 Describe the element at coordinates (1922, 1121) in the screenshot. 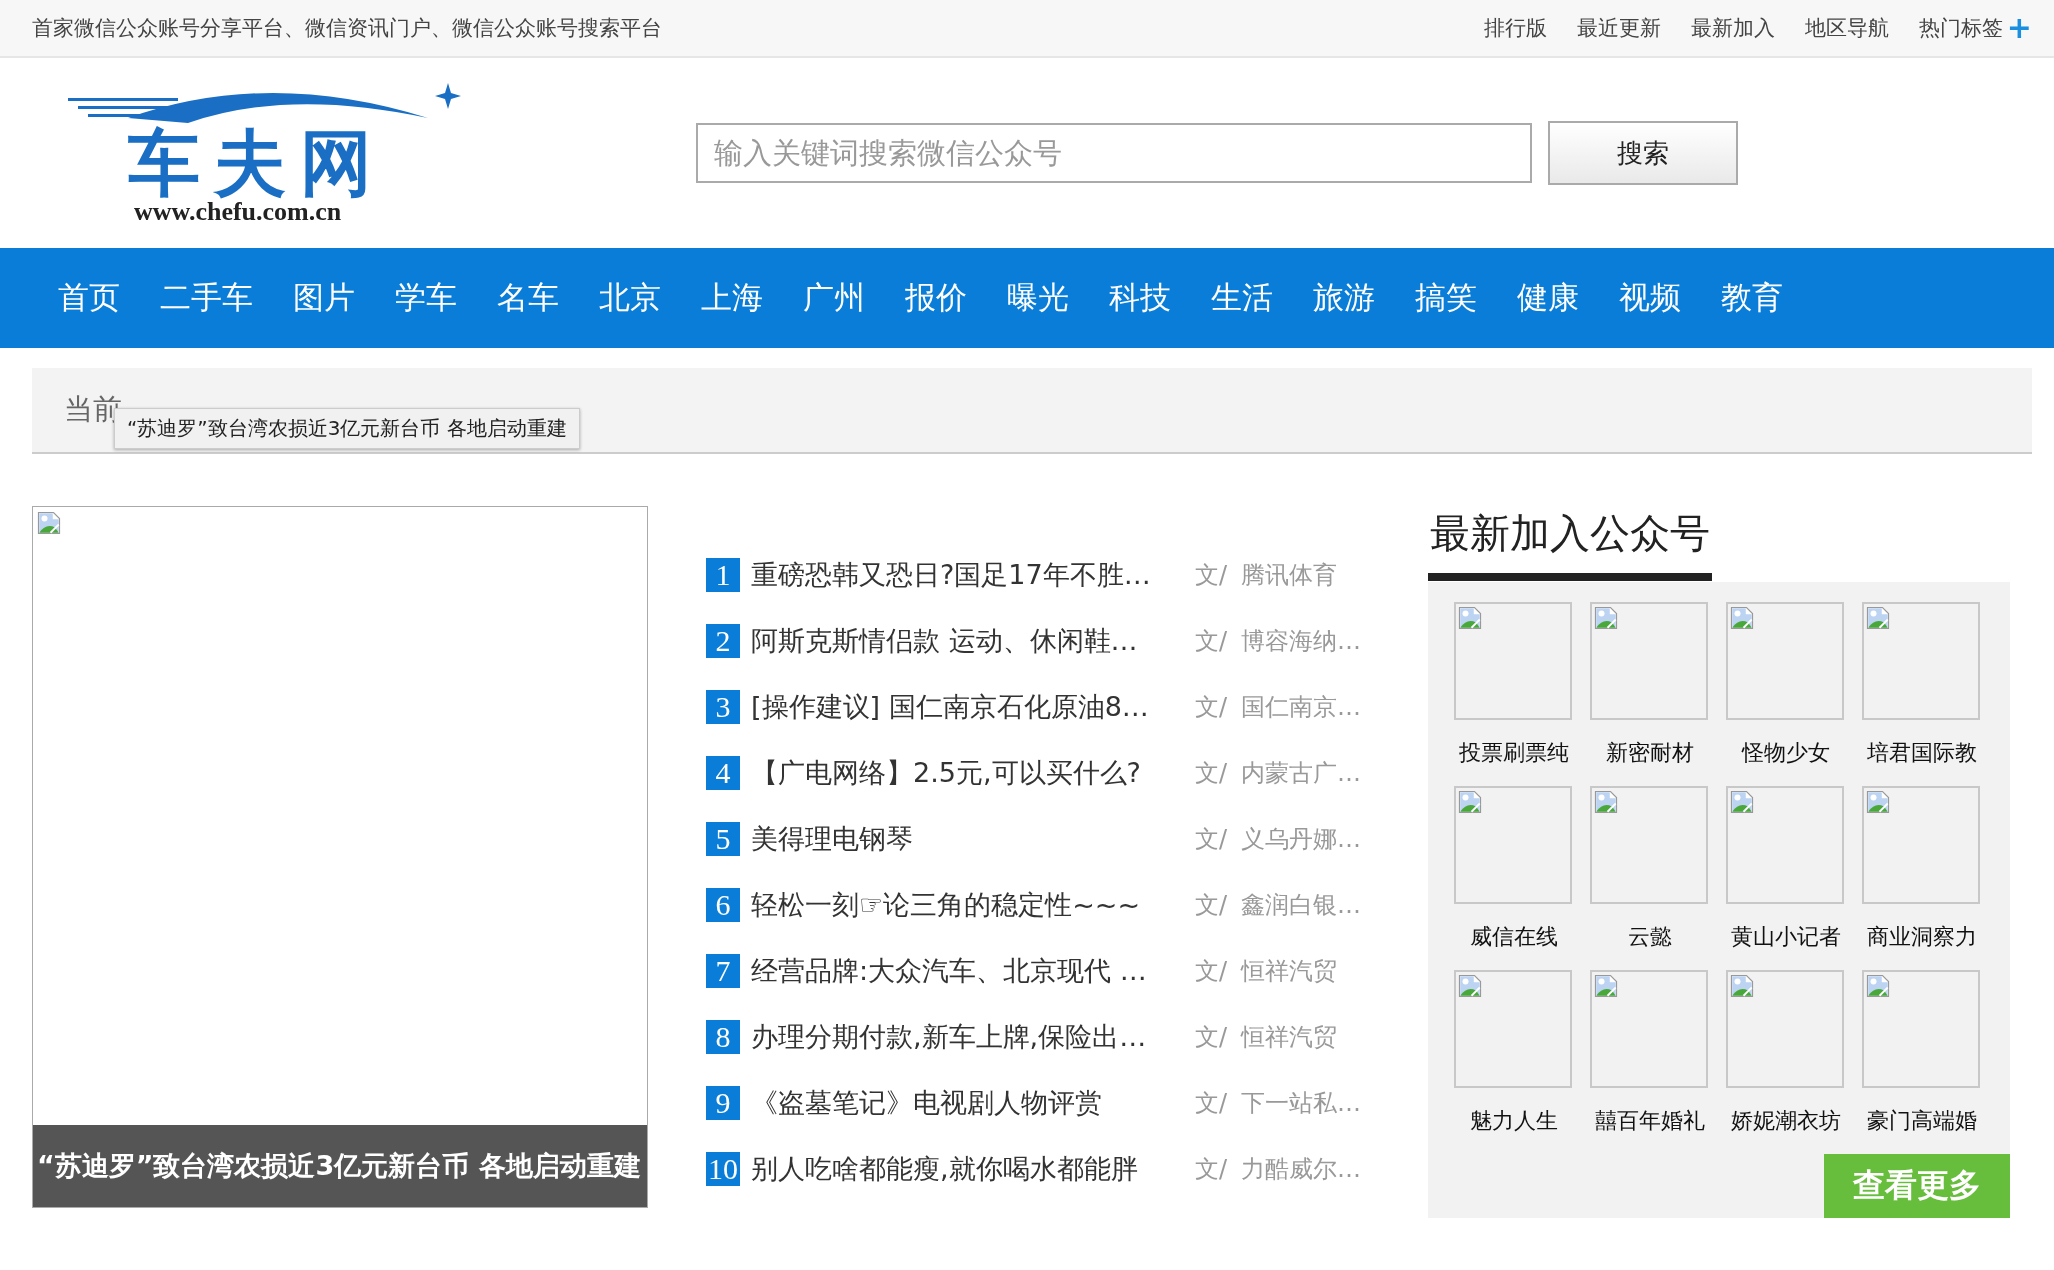

I see `account-link: 豪门高端婚` at that location.